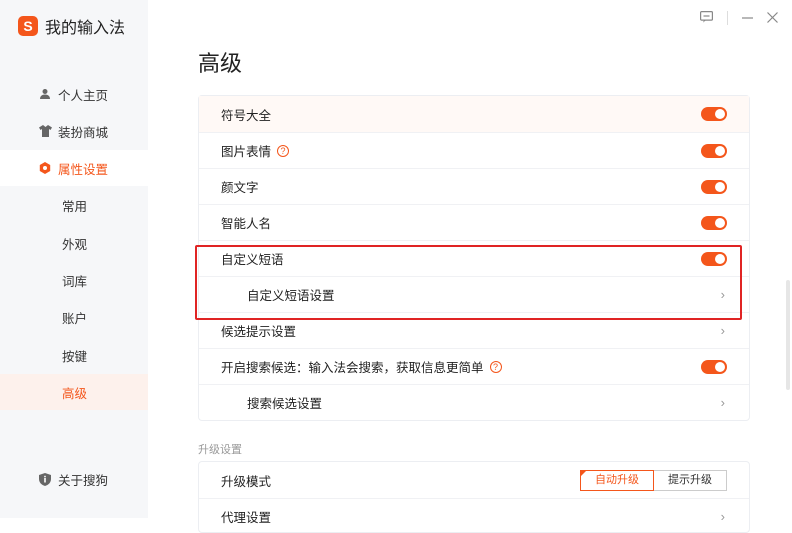 The height and width of the screenshot is (533, 792). What do you see at coordinates (690, 480) in the screenshot?
I see `prompt-upgrade-option: 提示升级` at bounding box center [690, 480].